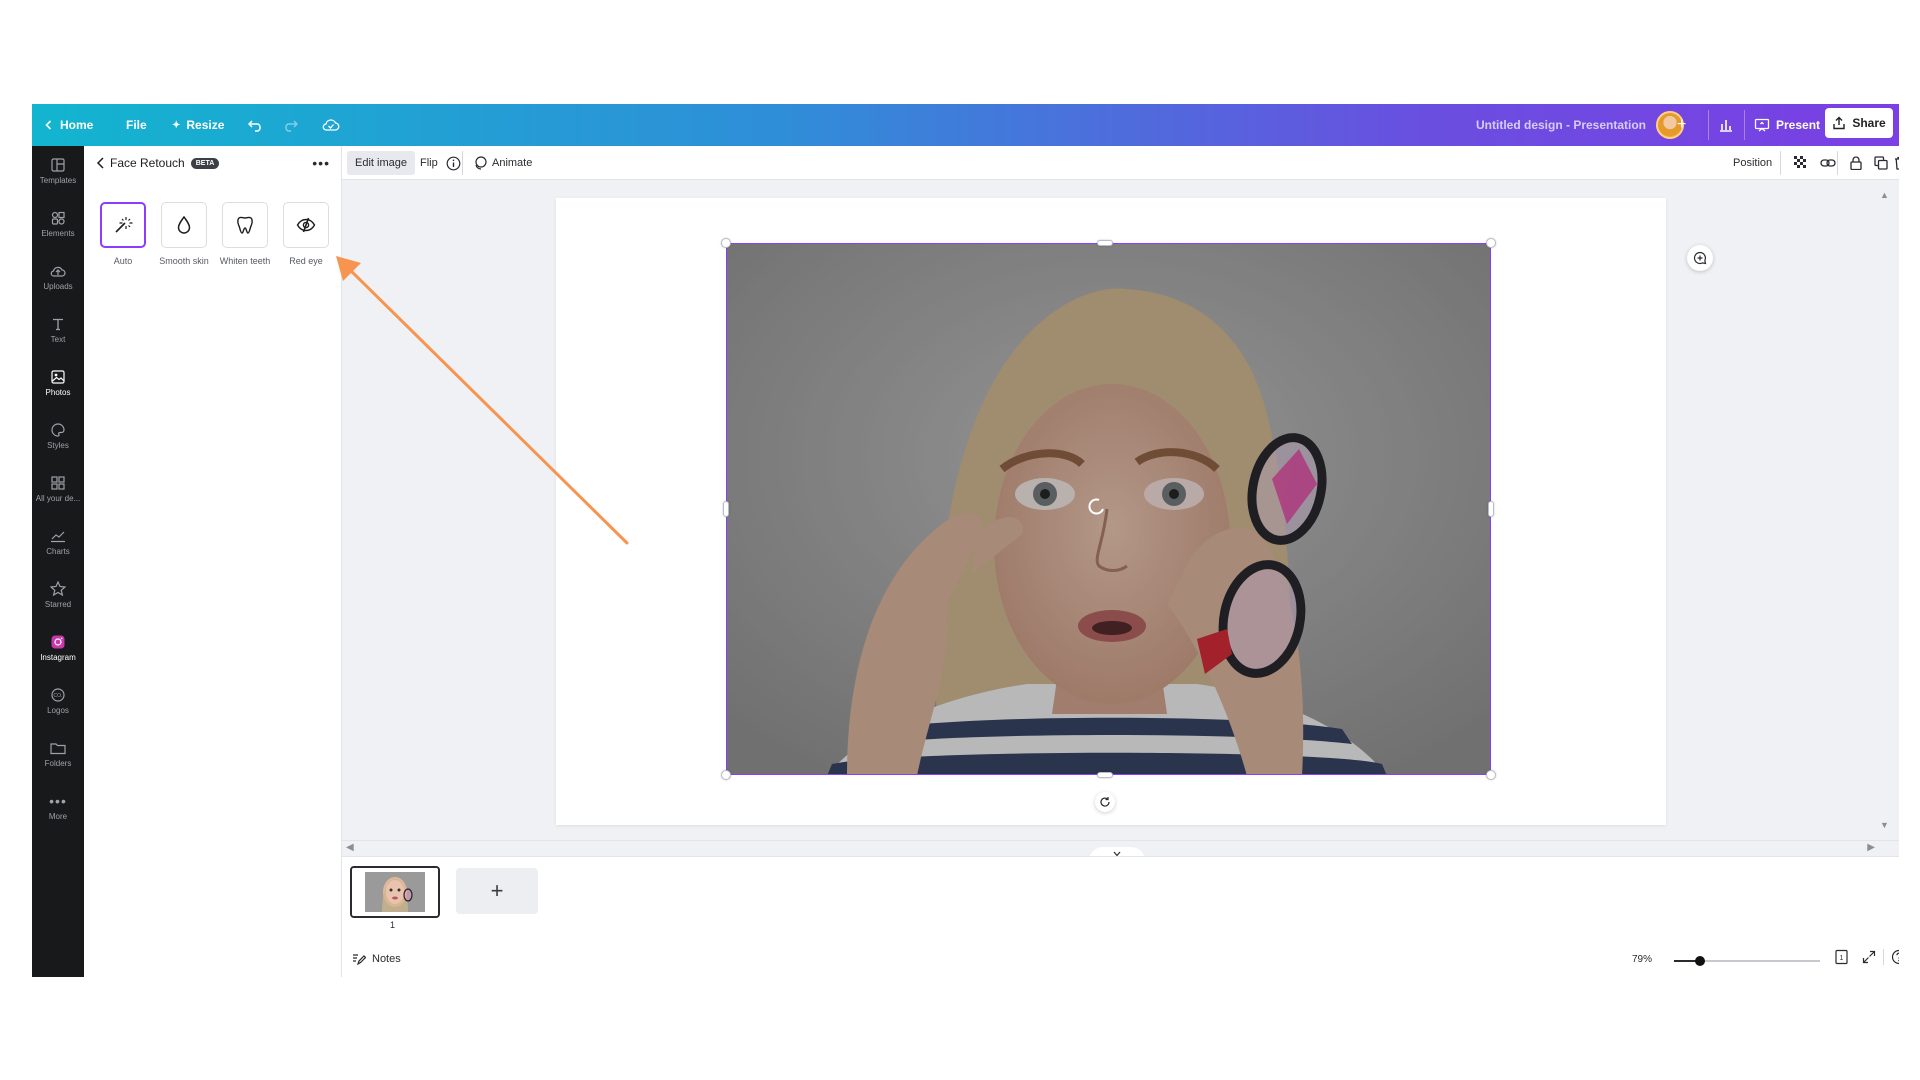 This screenshot has height=1080, width=1920. Describe the element at coordinates (123, 261) in the screenshot. I see `tool-label: Auto` at that location.